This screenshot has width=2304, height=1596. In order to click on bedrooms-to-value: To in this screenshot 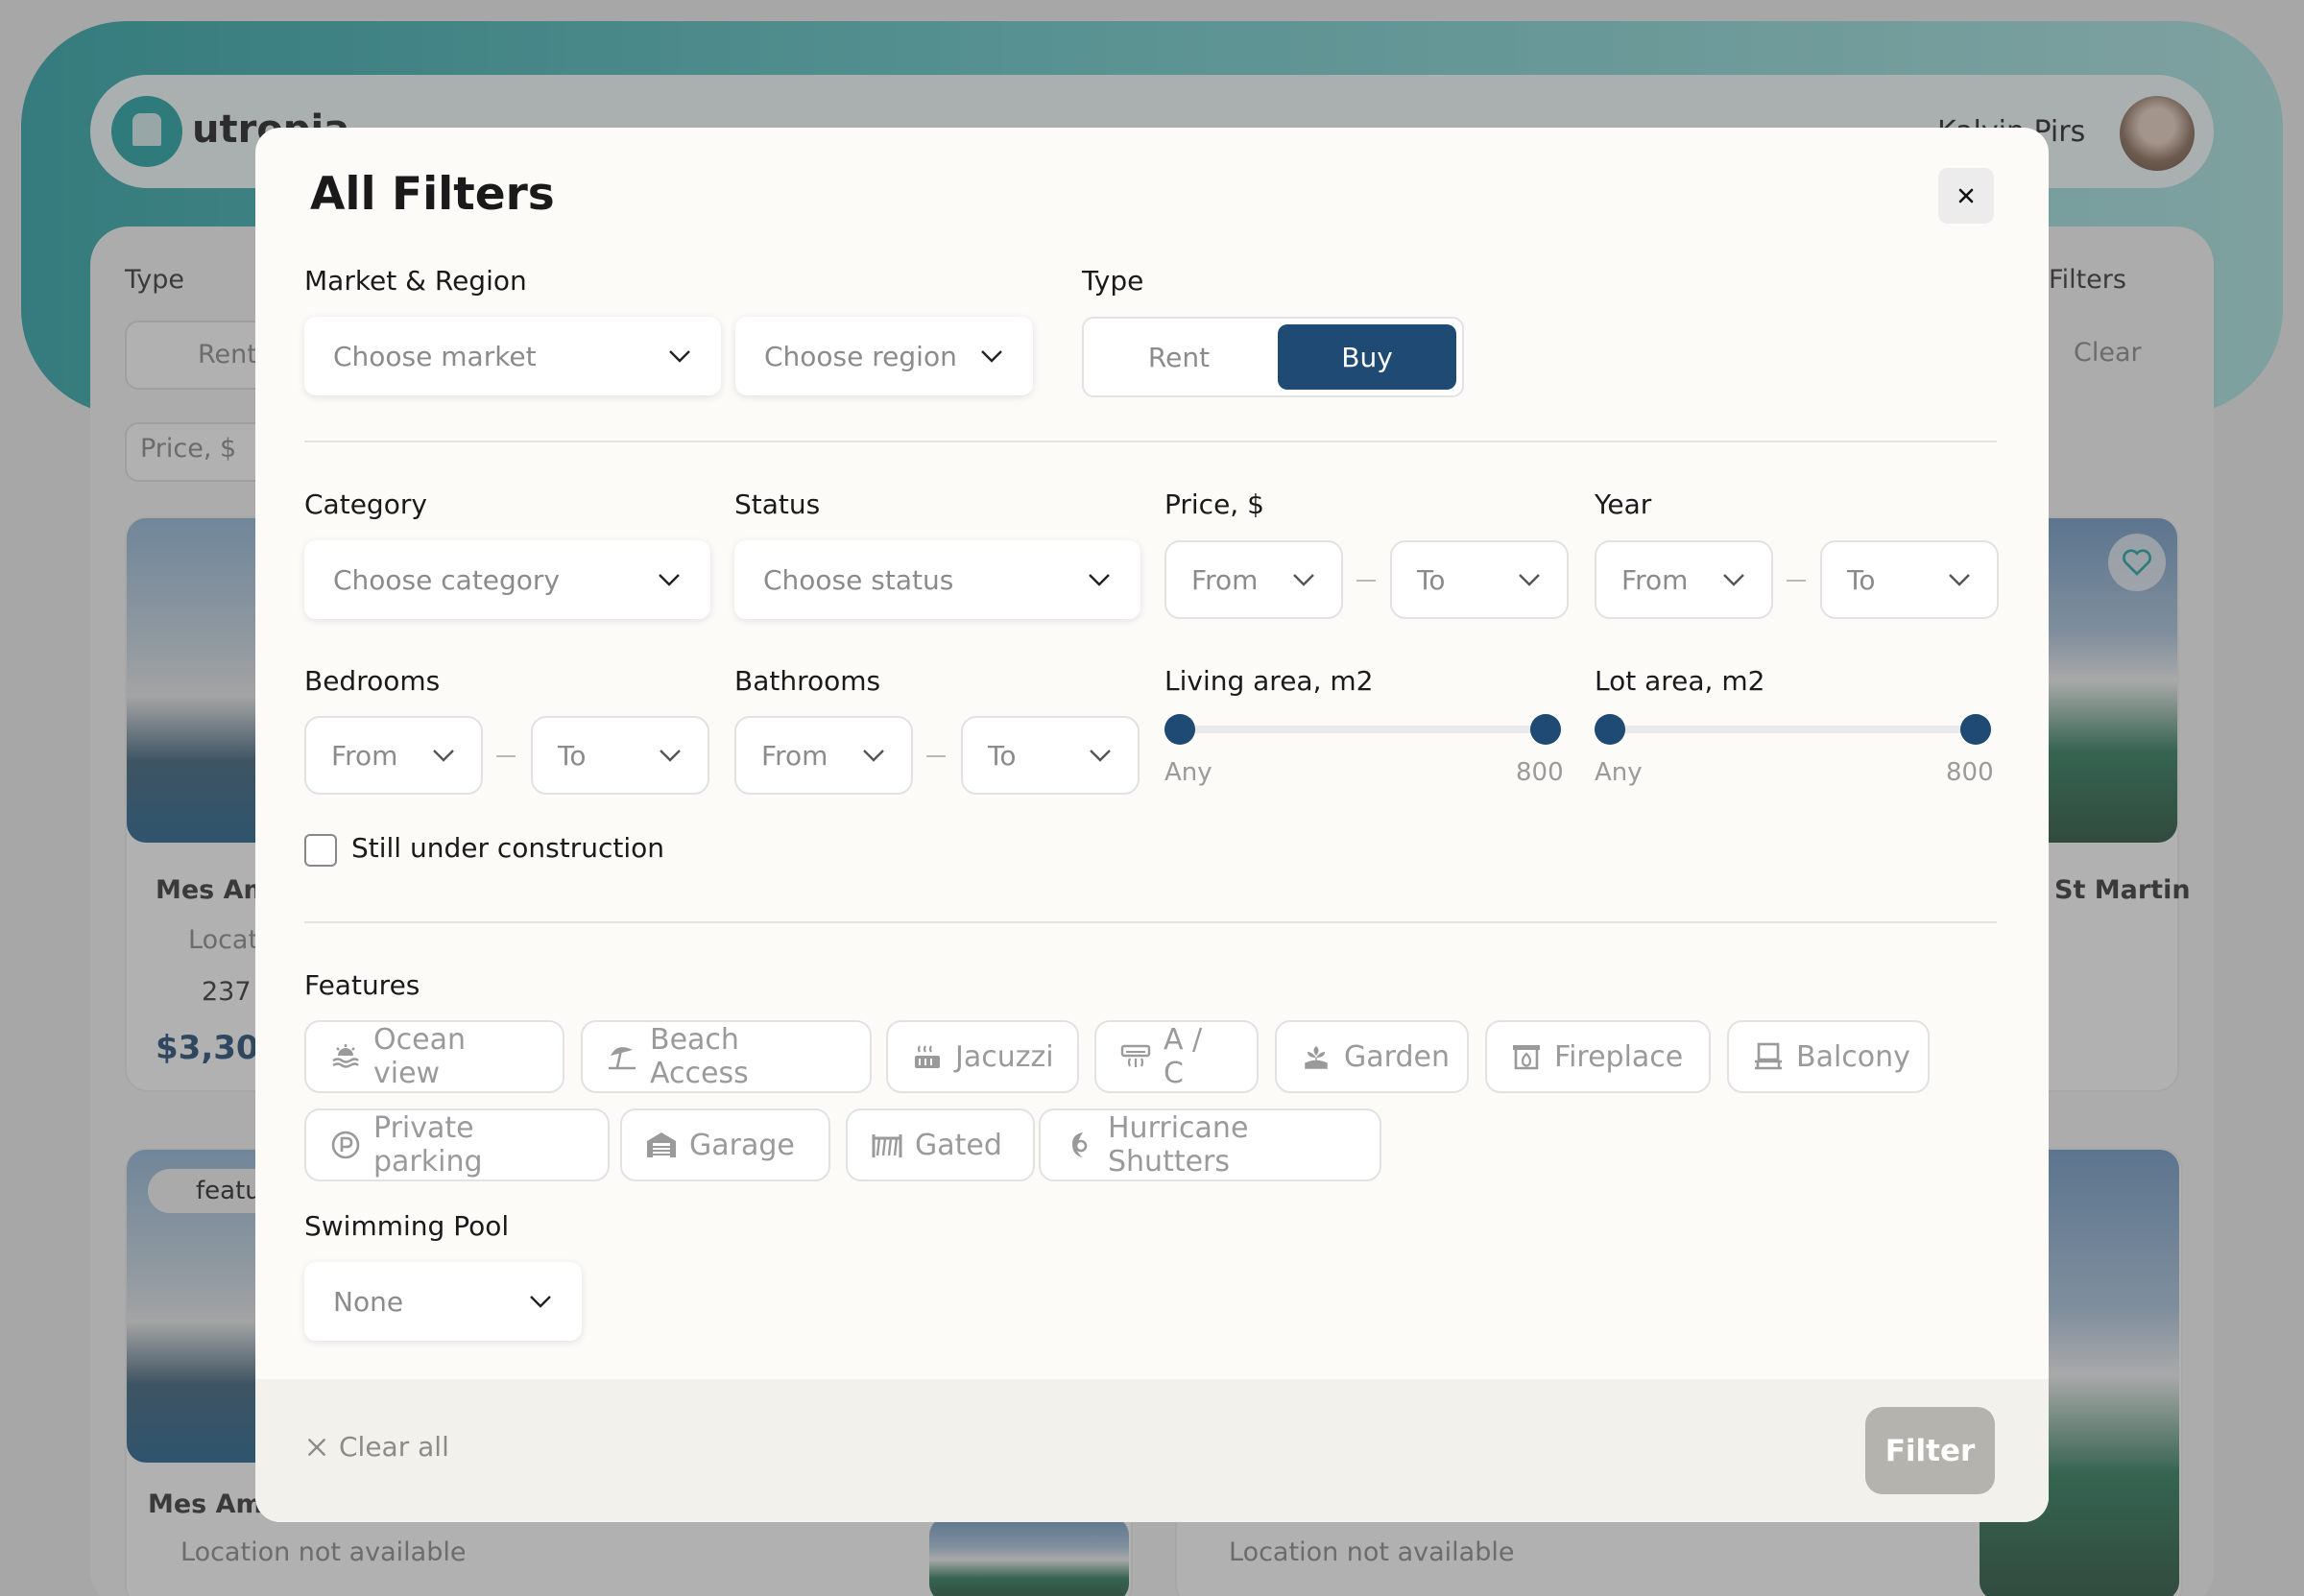, I will do `click(572, 755)`.